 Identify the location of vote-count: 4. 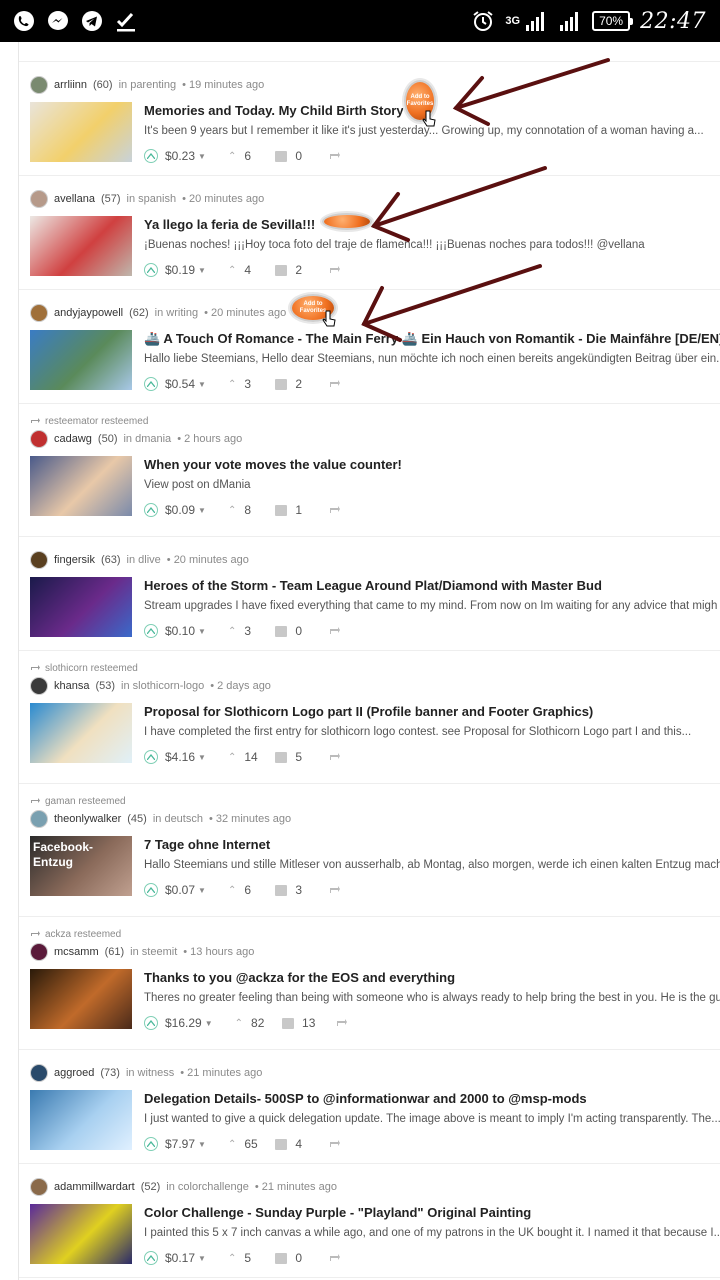
(258, 270).